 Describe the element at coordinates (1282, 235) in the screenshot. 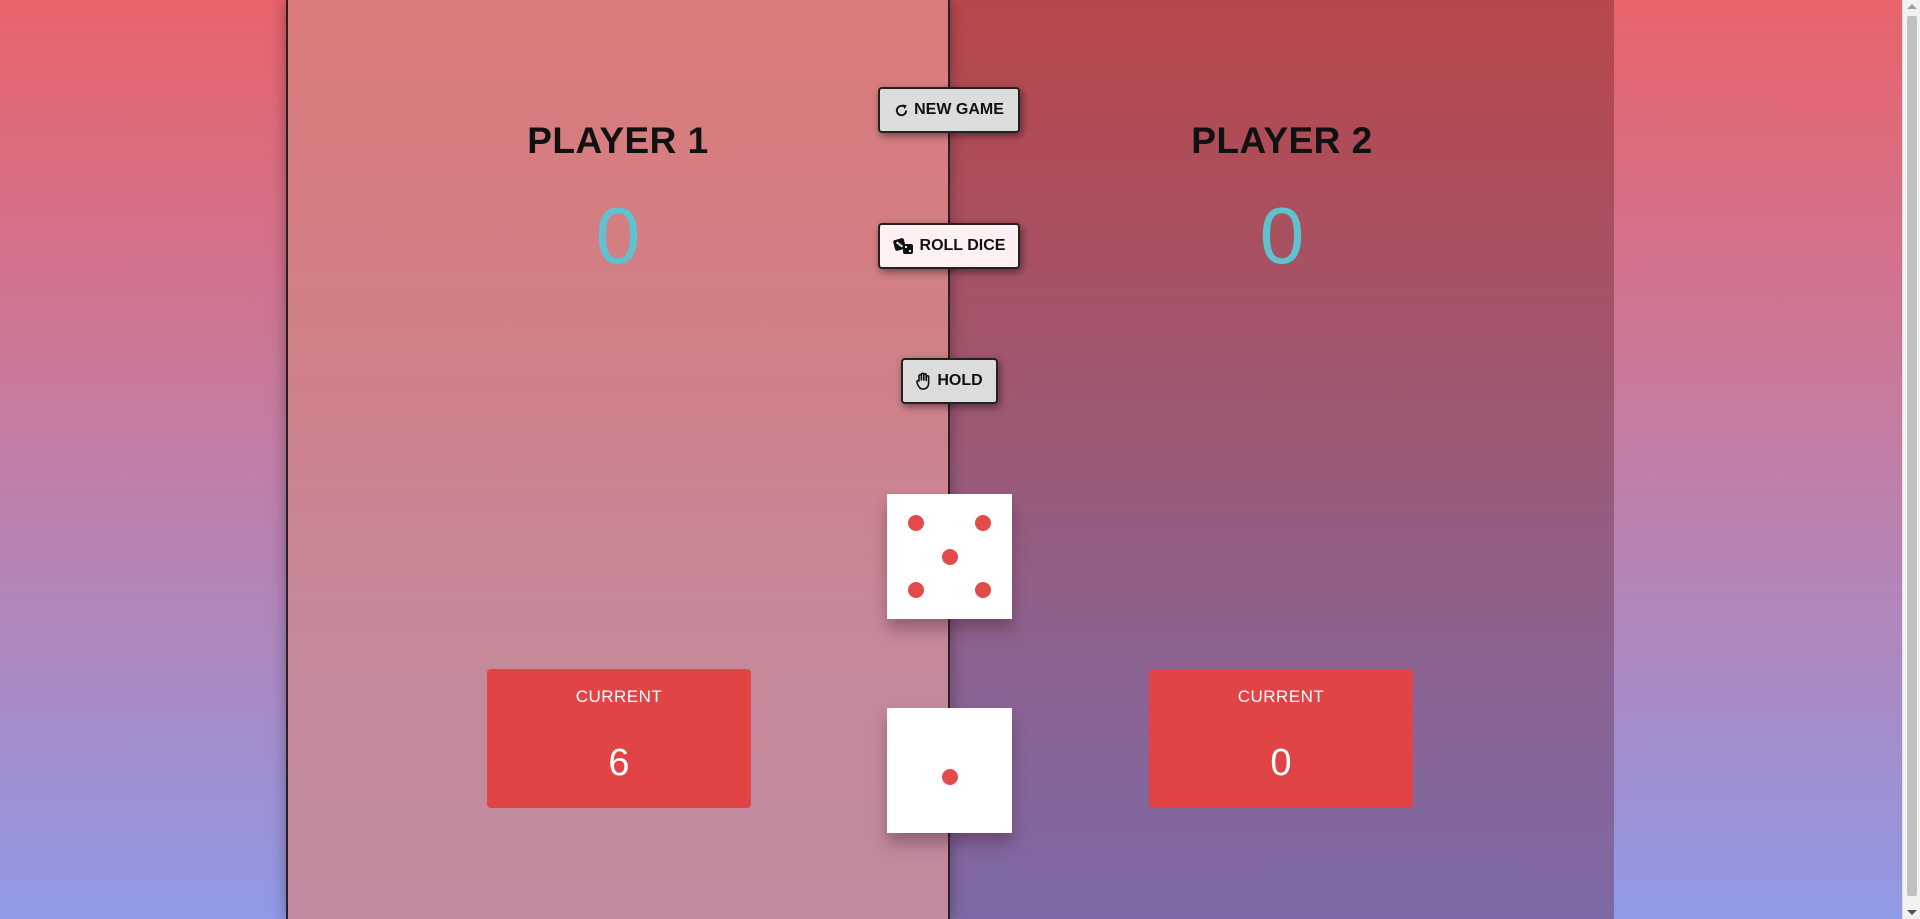

I see `player-2-score: 0` at that location.